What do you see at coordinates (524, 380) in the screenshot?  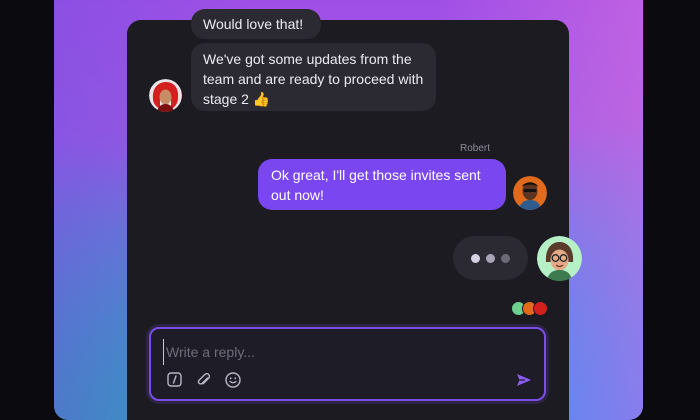 I see `send-icon` at bounding box center [524, 380].